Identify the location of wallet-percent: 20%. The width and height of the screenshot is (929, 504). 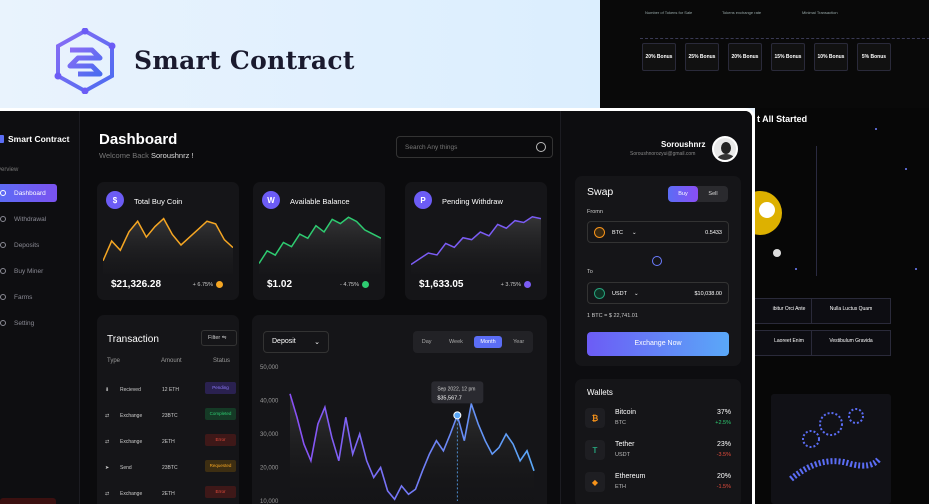
(723, 476).